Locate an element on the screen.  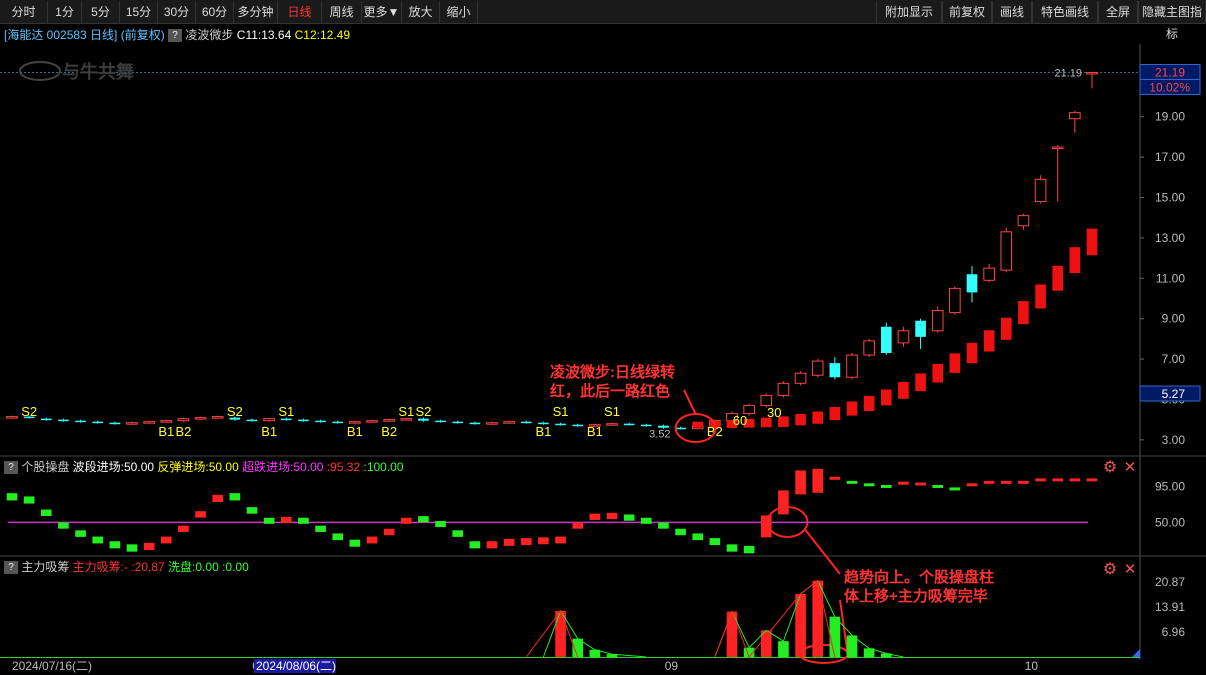
pct-tag-text: 10.02% is located at coordinates (1169, 87).